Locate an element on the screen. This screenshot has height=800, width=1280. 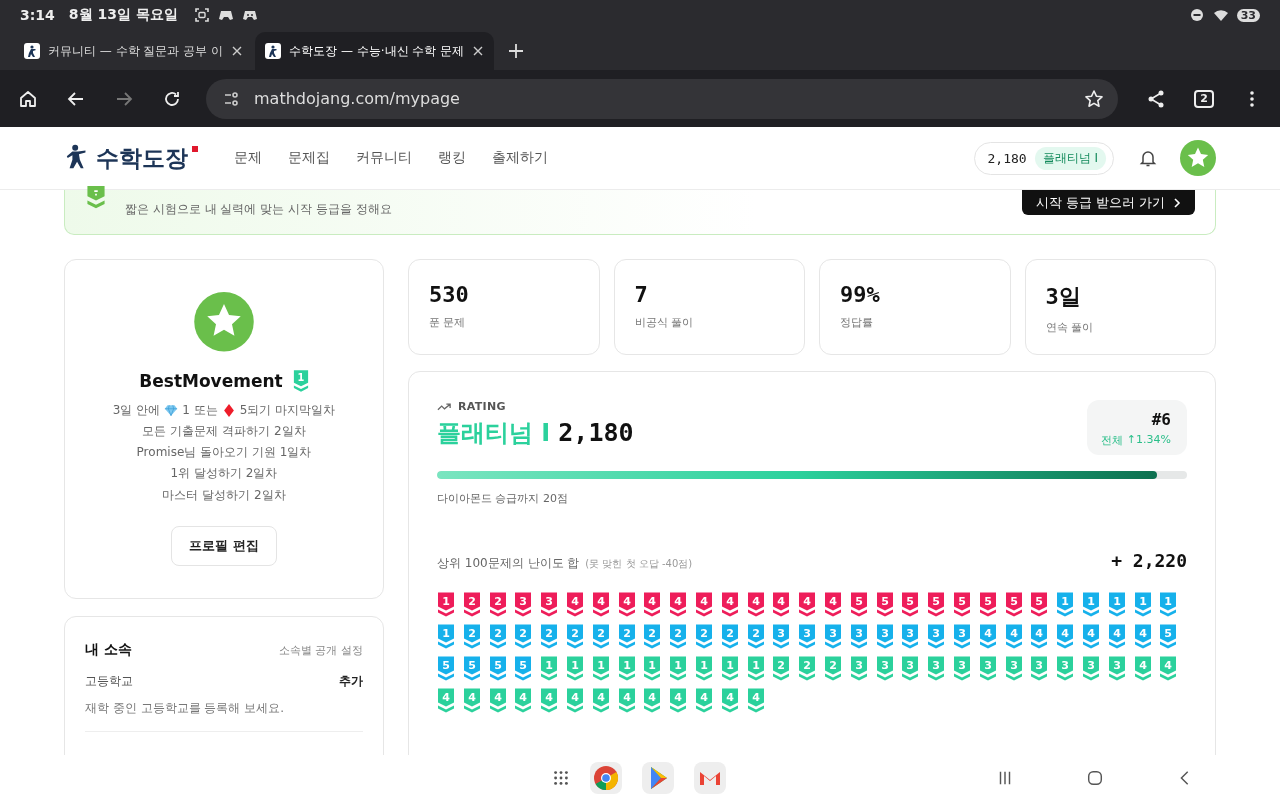
stat-label: 푼 문제 is located at coordinates (448, 322).